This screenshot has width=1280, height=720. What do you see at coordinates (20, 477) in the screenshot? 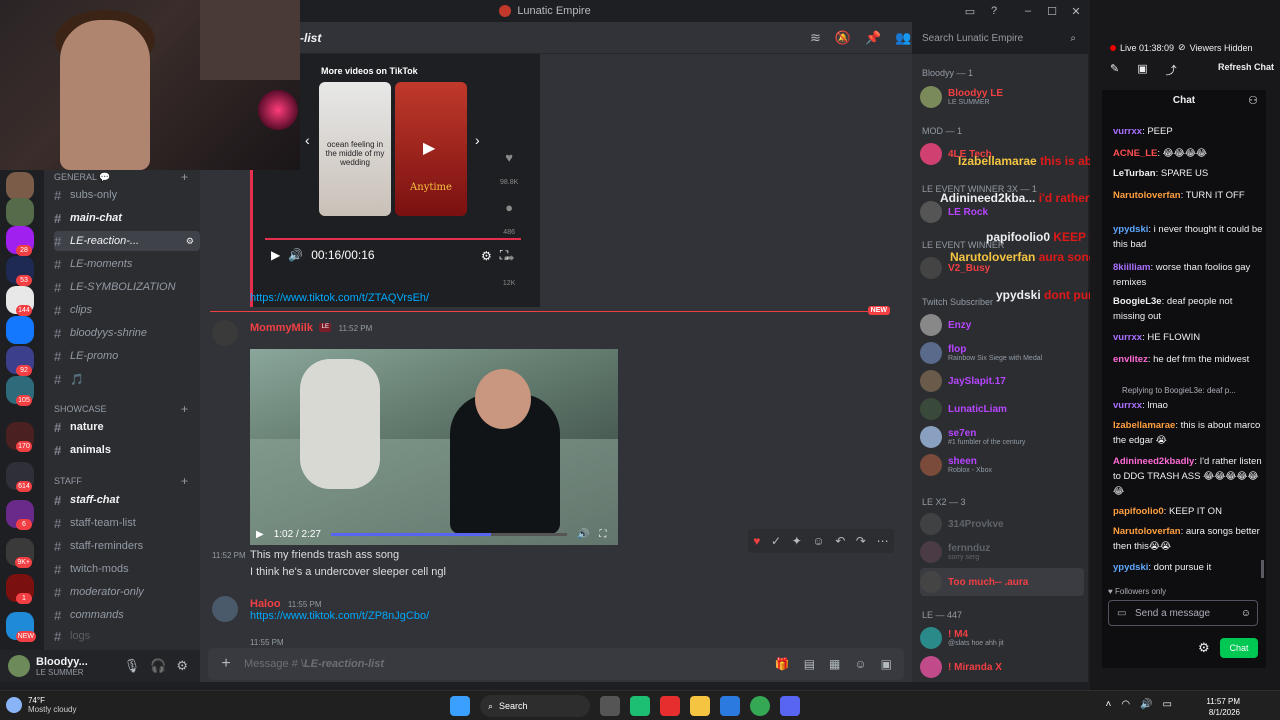
I see `server-icon: 614` at bounding box center [20, 477].